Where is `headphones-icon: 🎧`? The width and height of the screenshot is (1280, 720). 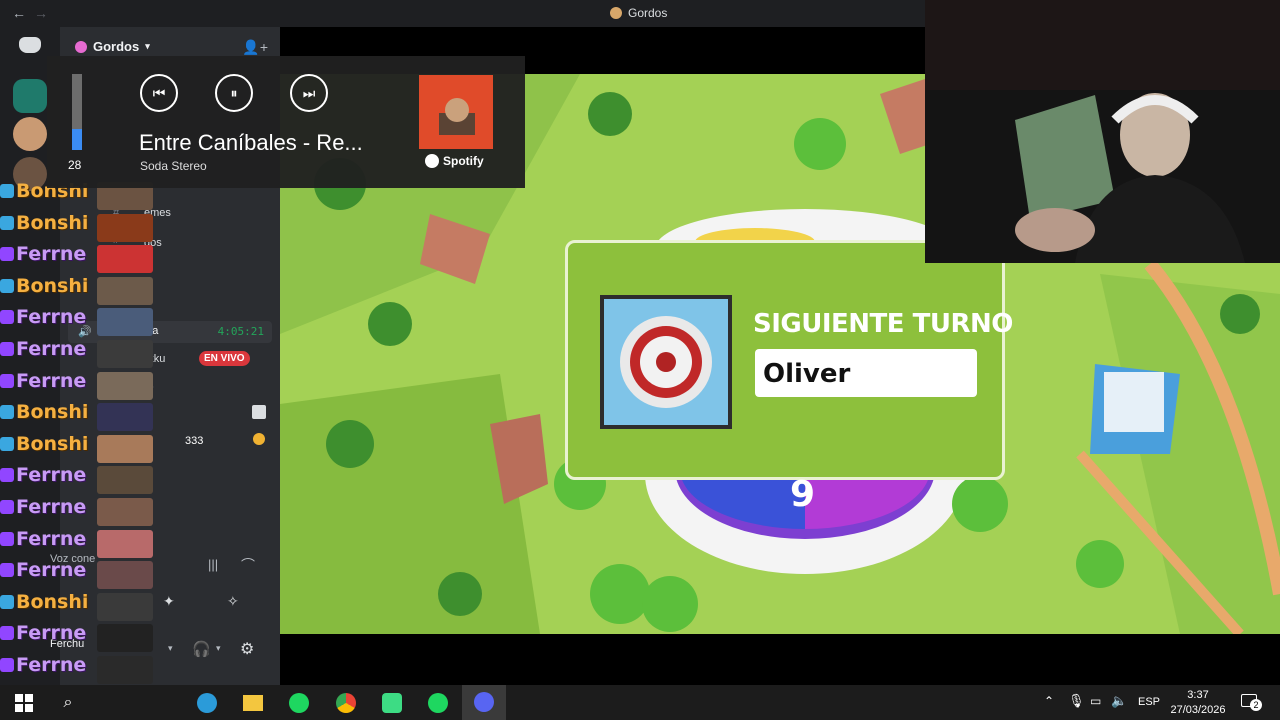 headphones-icon: 🎧 is located at coordinates (201, 649).